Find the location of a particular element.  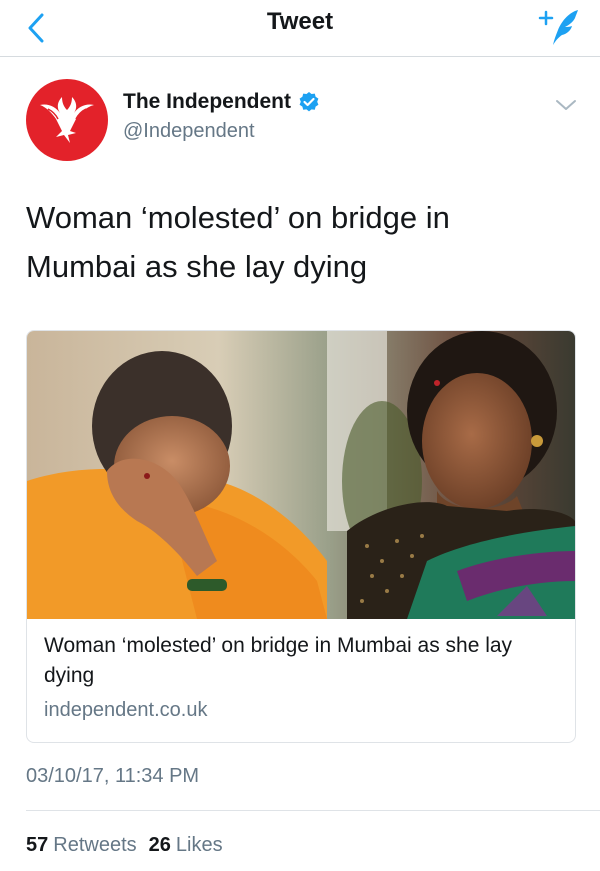

divider is located at coordinates (313, 810).